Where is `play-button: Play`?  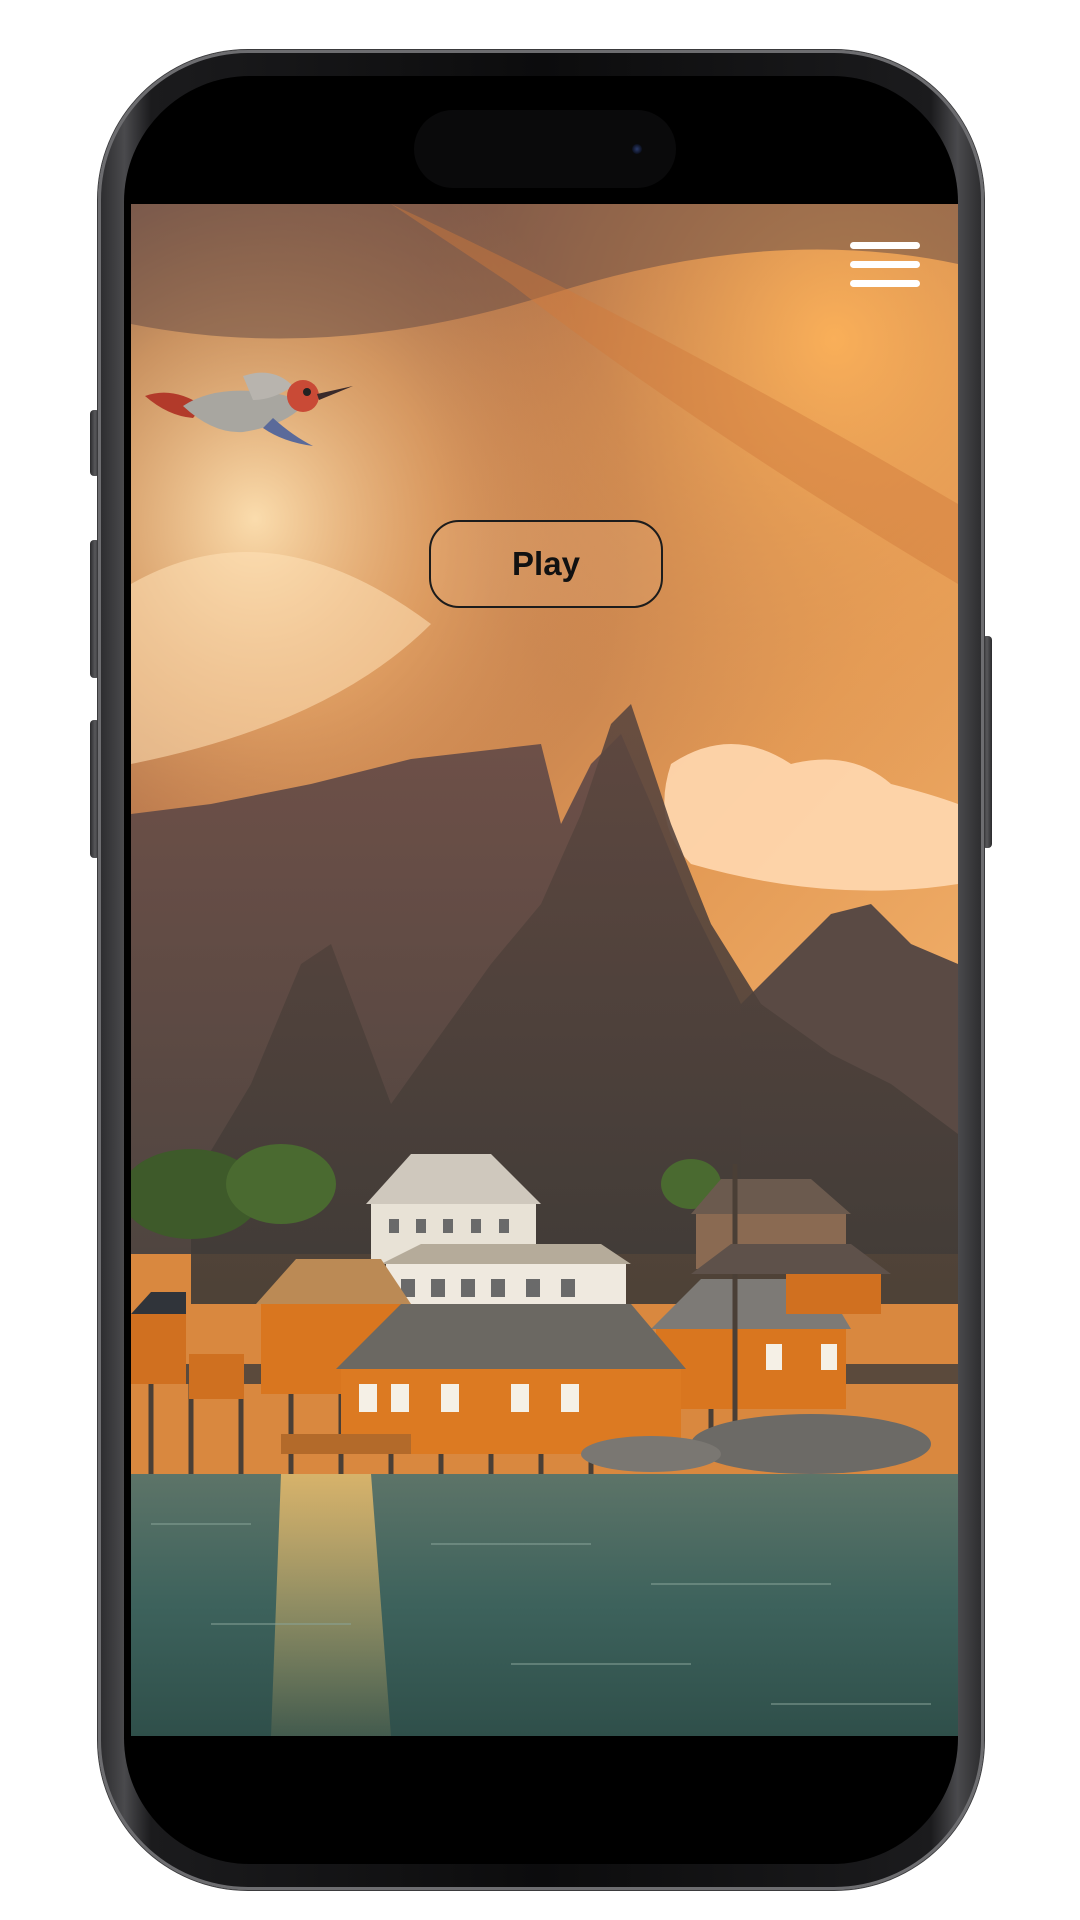
play-button: Play is located at coordinates (546, 564).